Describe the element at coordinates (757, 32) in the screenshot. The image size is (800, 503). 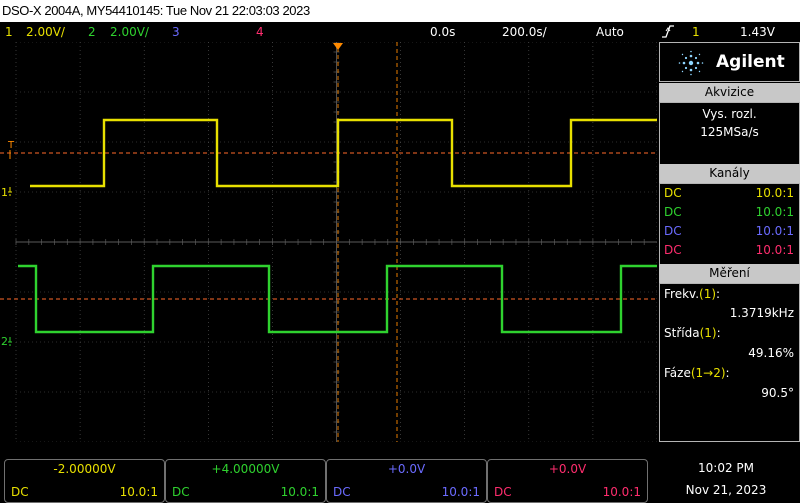
I see `trigger-level: 1.43V` at that location.